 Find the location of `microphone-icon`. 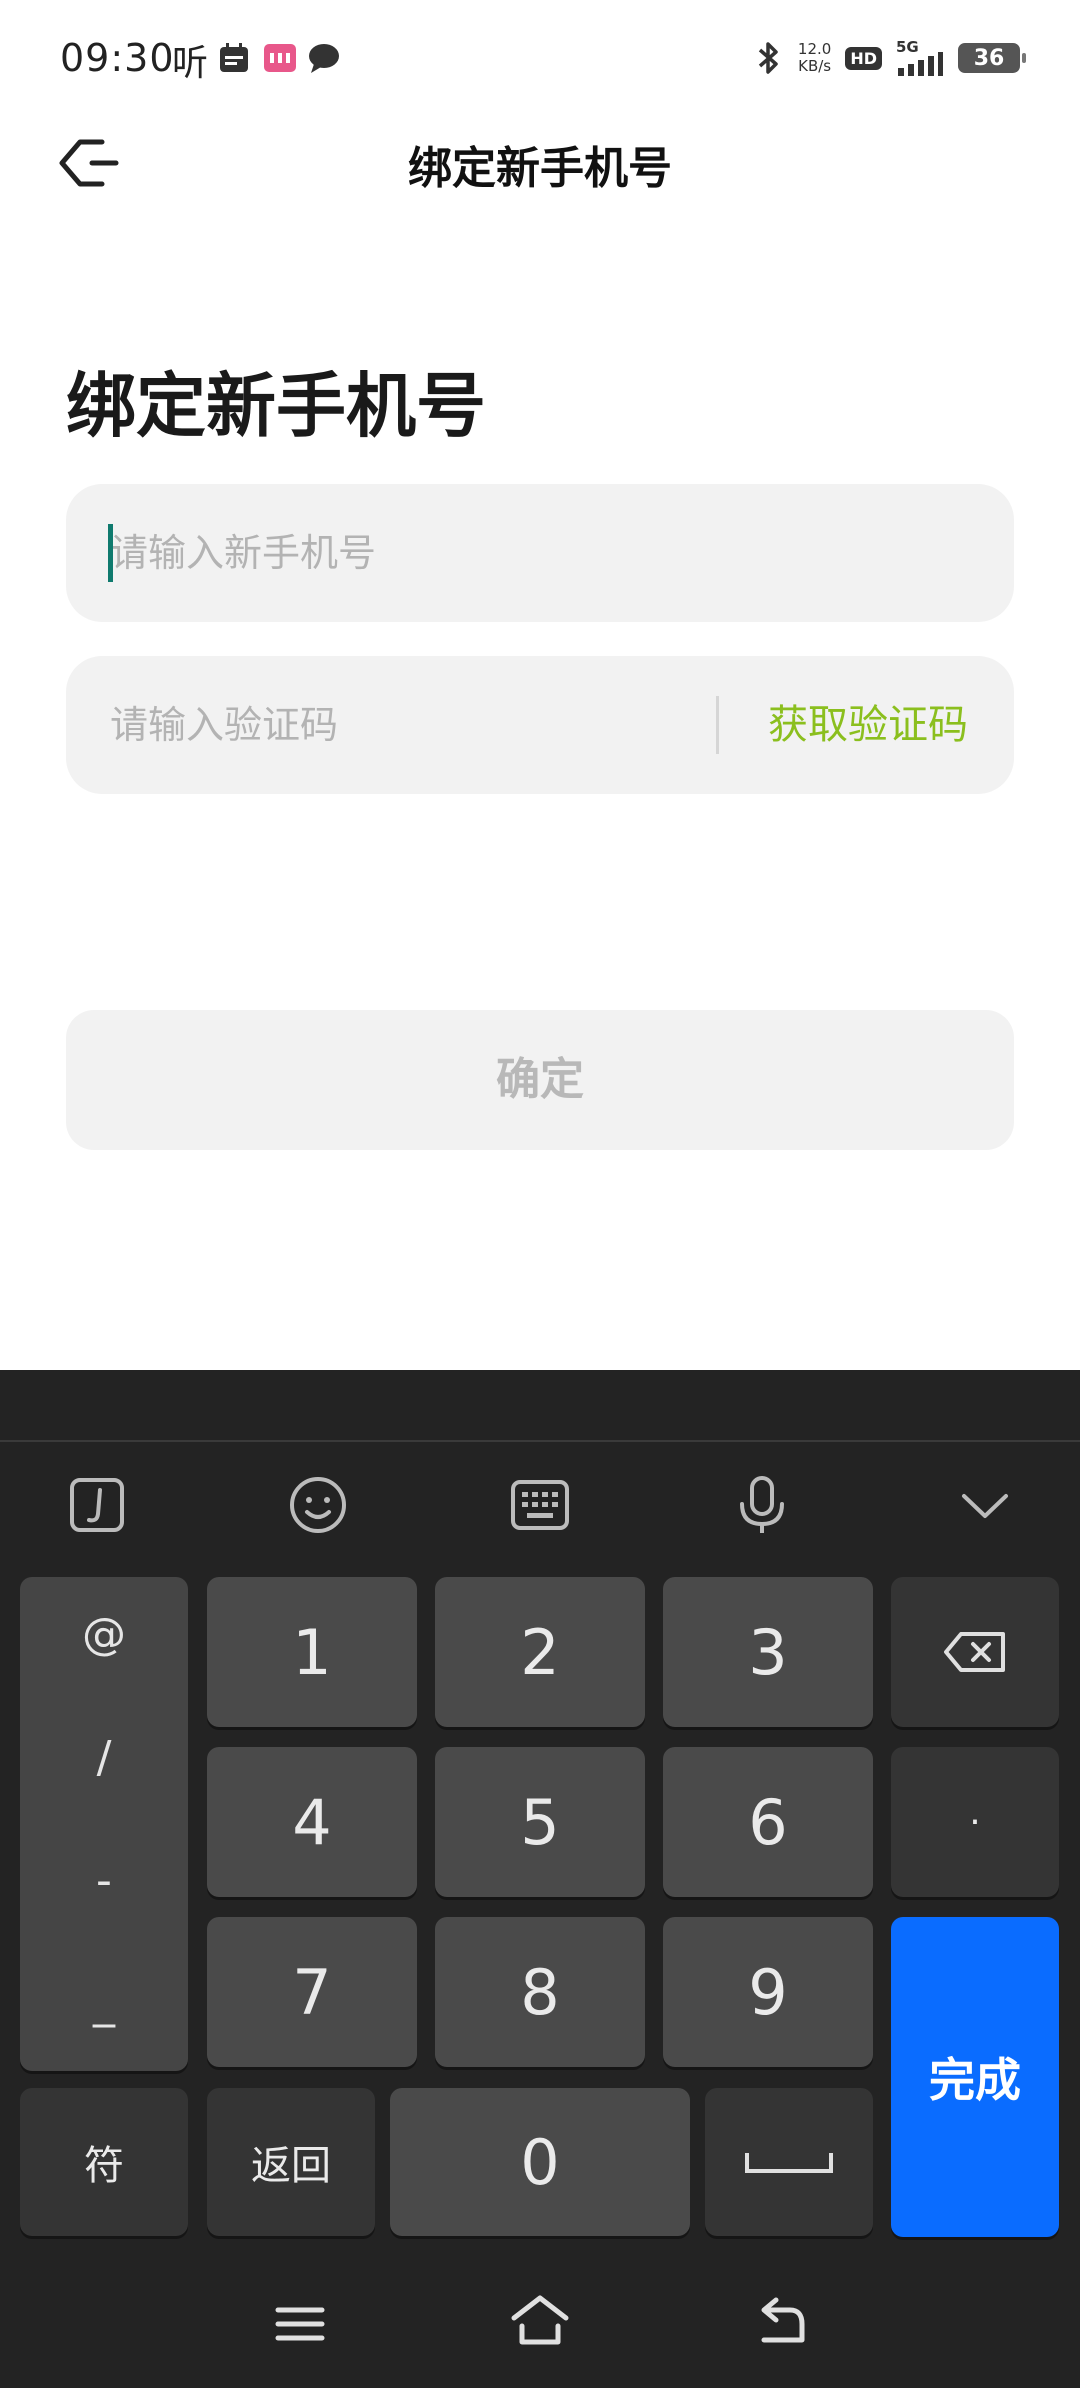

microphone-icon is located at coordinates (762, 1505).